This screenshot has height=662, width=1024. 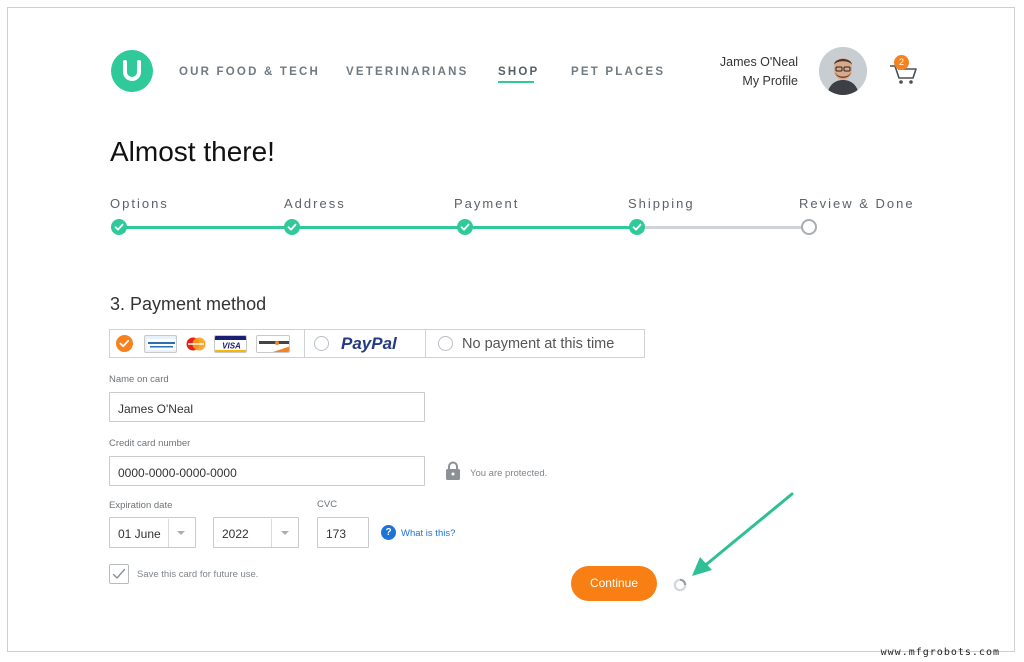 I want to click on expiry-year-select: 2022, so click(x=256, y=532).